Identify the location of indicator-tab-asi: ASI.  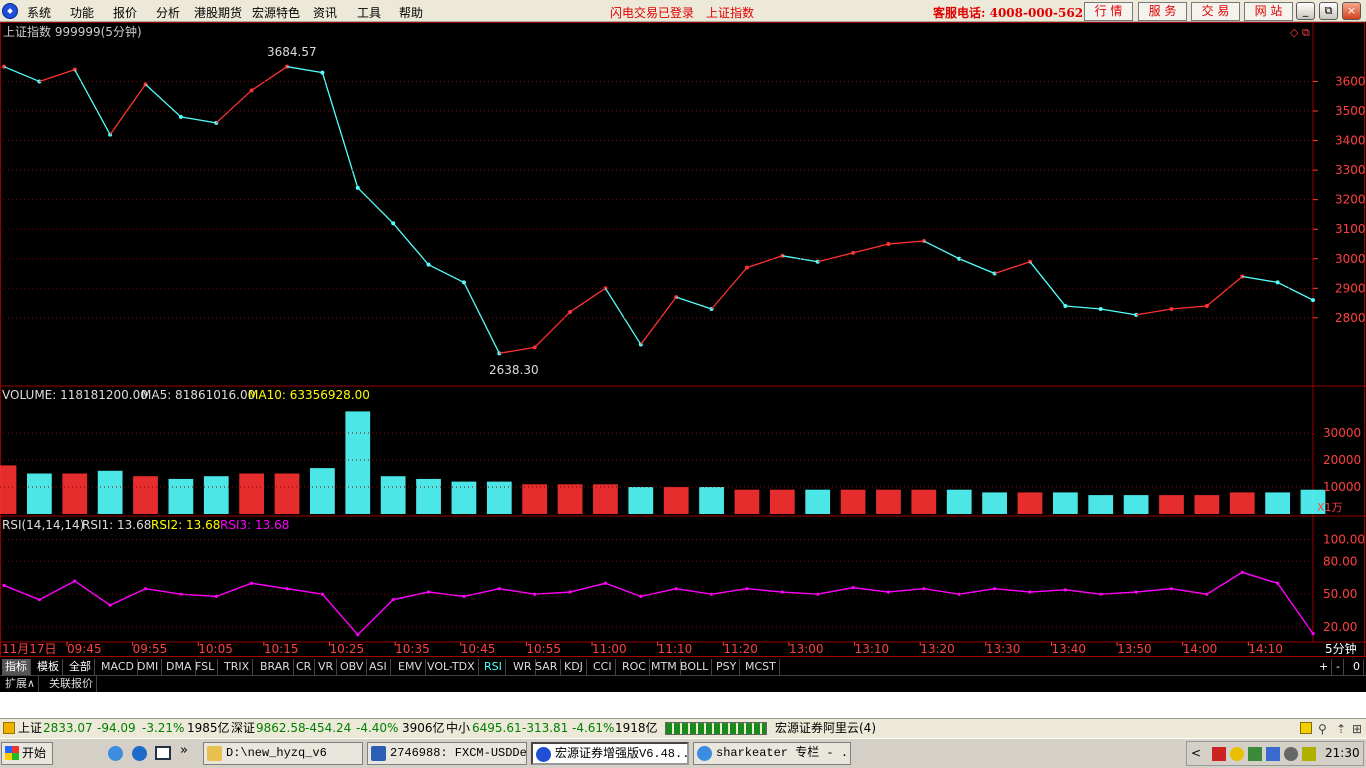
(378, 667).